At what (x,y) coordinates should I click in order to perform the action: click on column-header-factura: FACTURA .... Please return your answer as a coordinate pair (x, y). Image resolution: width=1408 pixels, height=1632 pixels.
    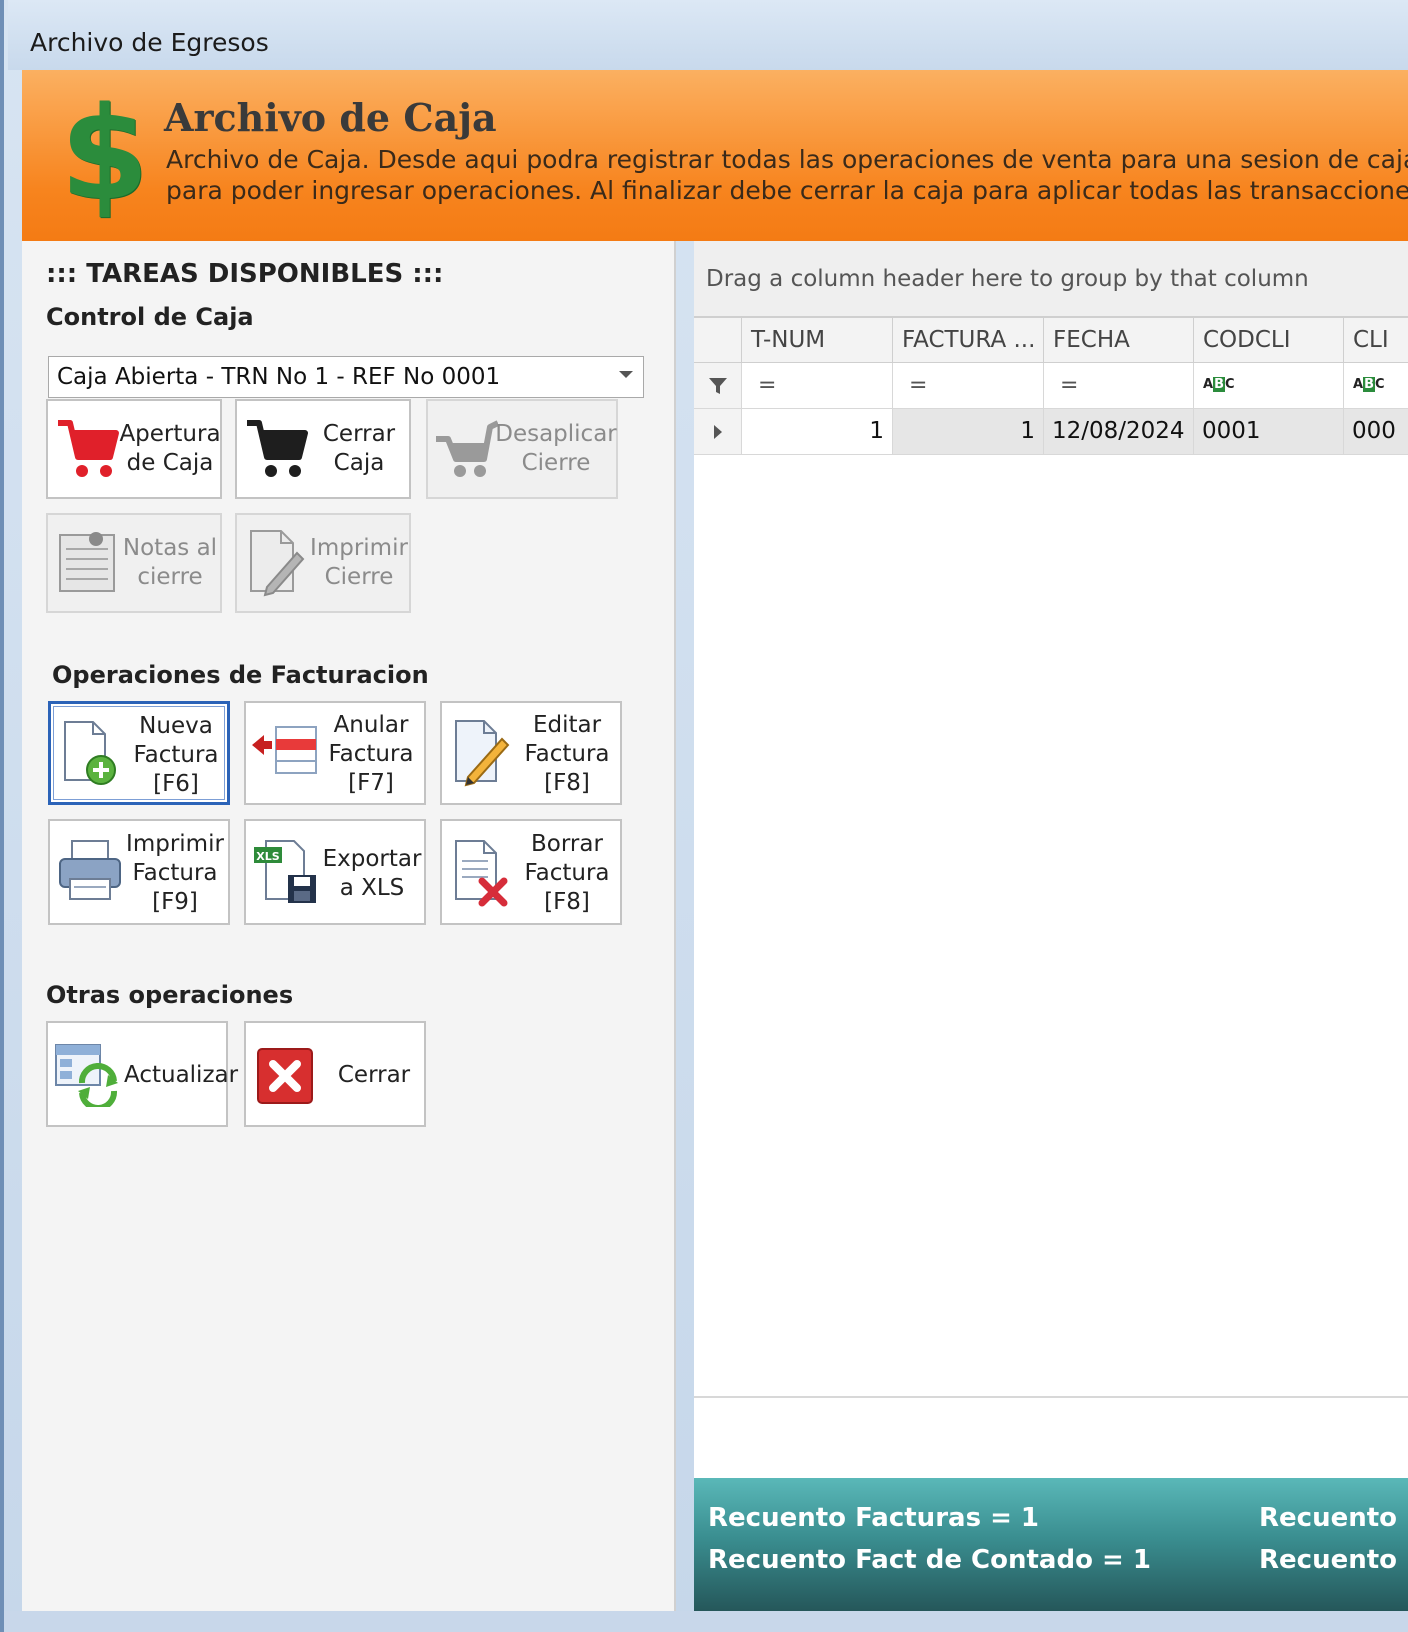
    Looking at the image, I should click on (968, 340).